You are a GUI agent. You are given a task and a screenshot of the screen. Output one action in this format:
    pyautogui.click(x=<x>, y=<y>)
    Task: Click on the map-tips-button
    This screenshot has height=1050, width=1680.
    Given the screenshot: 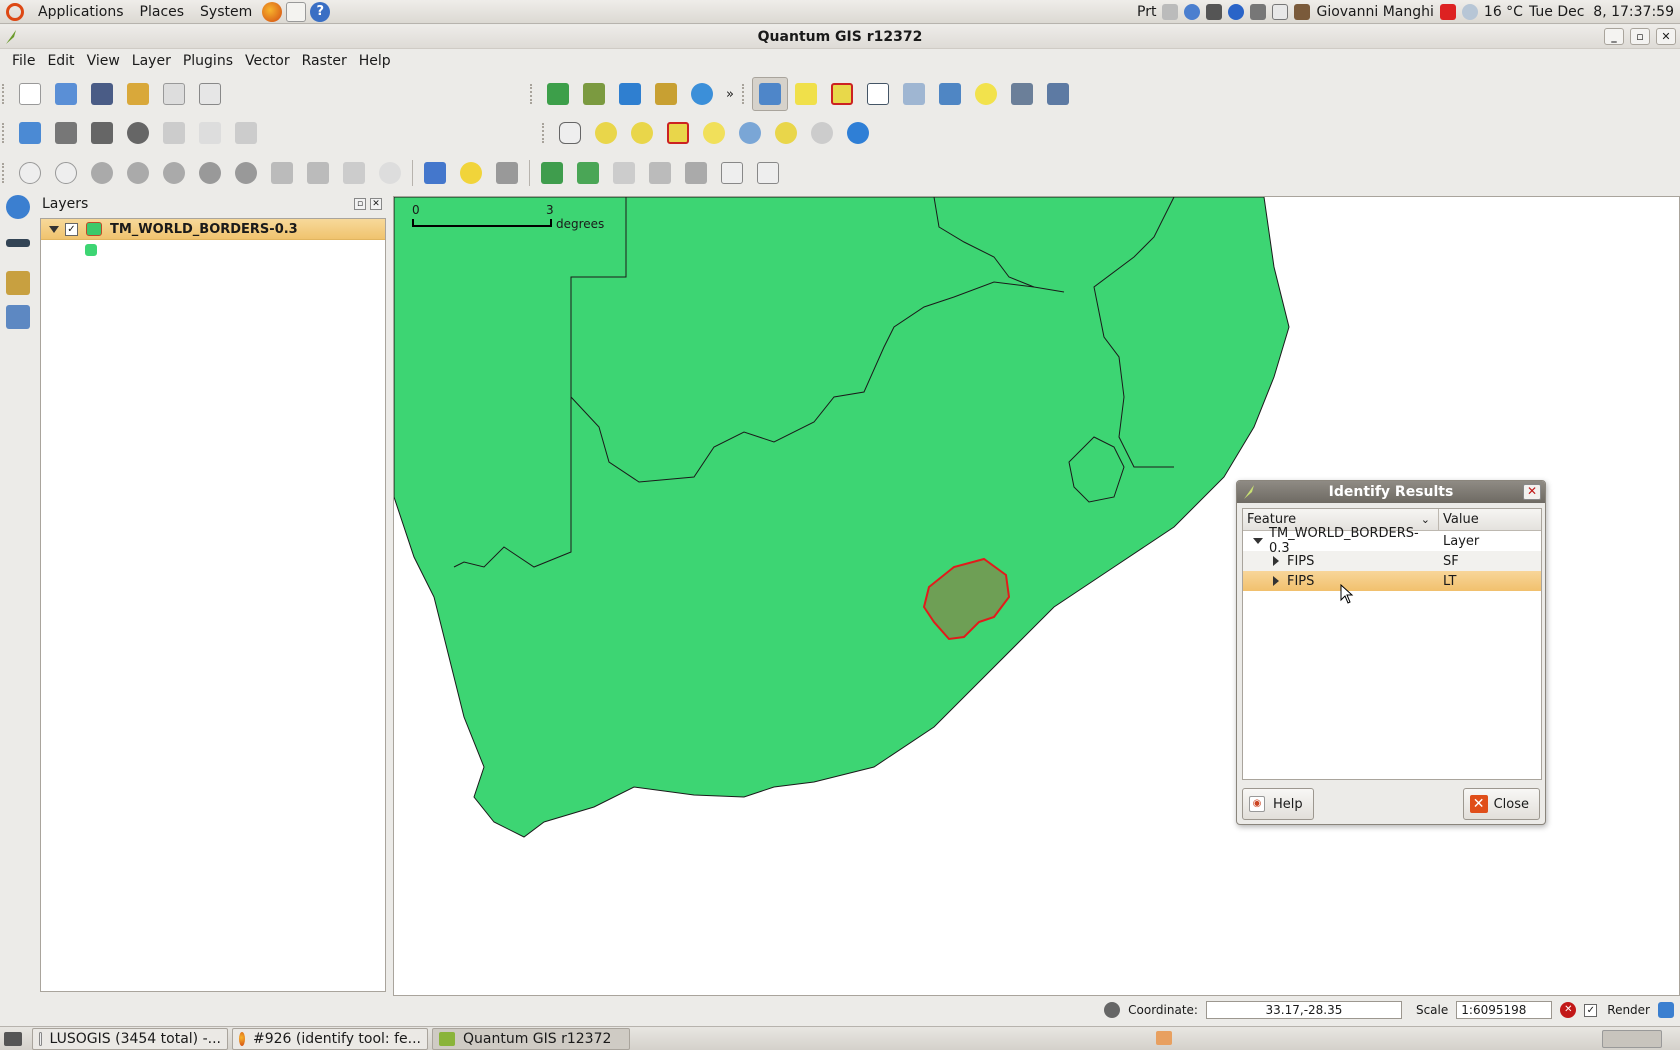 What is the action you would take?
    pyautogui.click(x=986, y=94)
    